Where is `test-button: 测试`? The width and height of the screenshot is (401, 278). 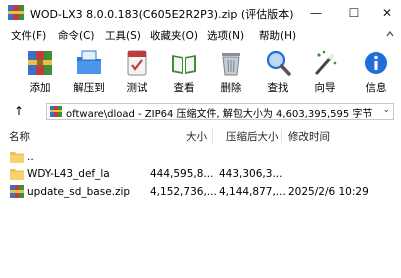 test-button: 测试 is located at coordinates (137, 73).